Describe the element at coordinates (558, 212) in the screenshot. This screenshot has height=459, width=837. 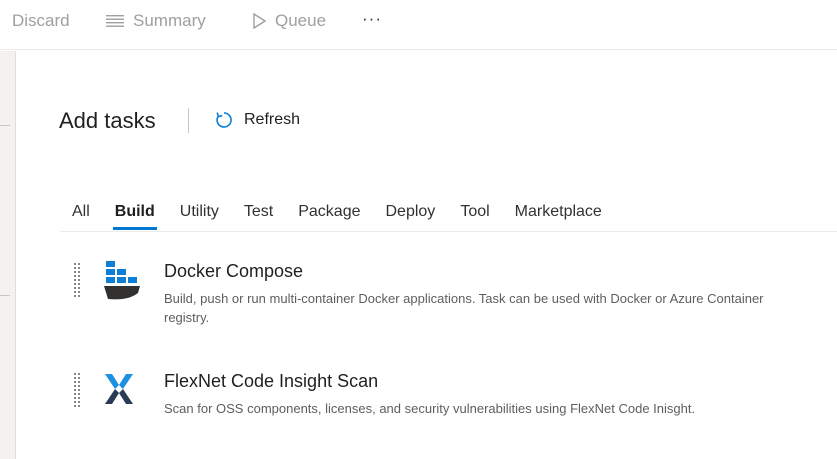
I see `tab-marketplace: Marketplace` at that location.